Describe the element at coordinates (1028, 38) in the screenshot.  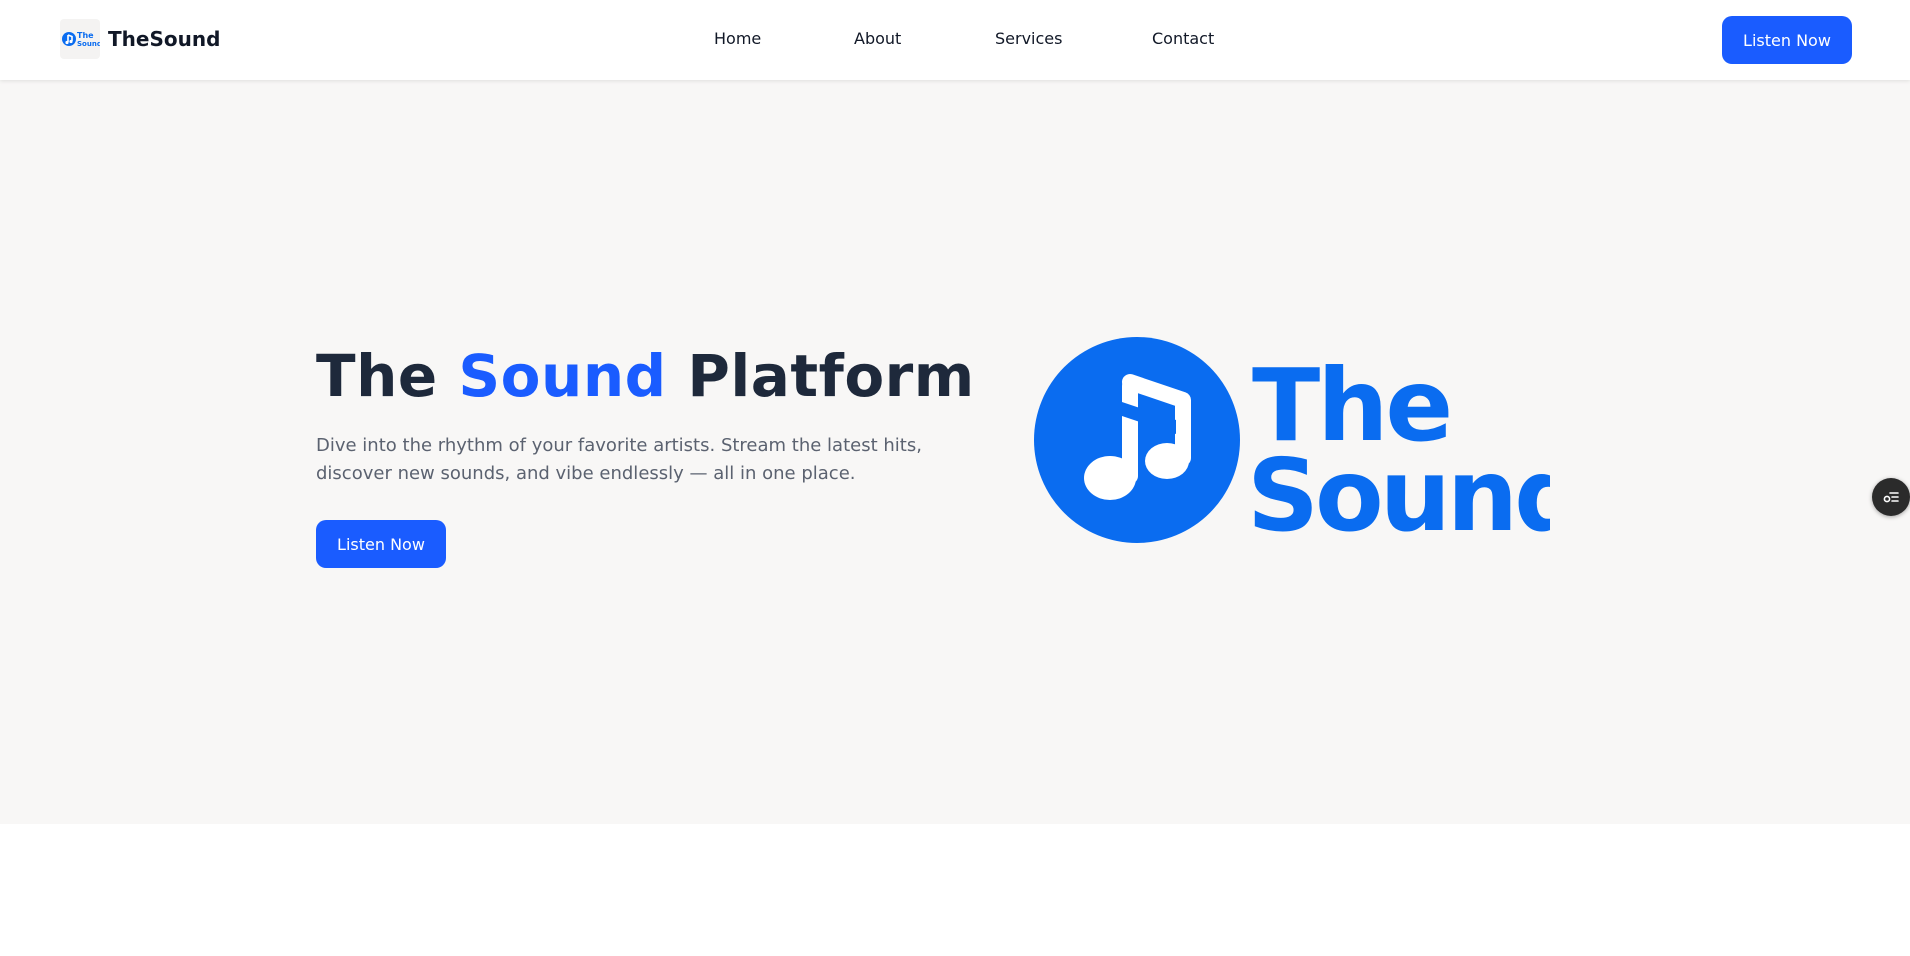
I see `nav-link-services: Services` at that location.